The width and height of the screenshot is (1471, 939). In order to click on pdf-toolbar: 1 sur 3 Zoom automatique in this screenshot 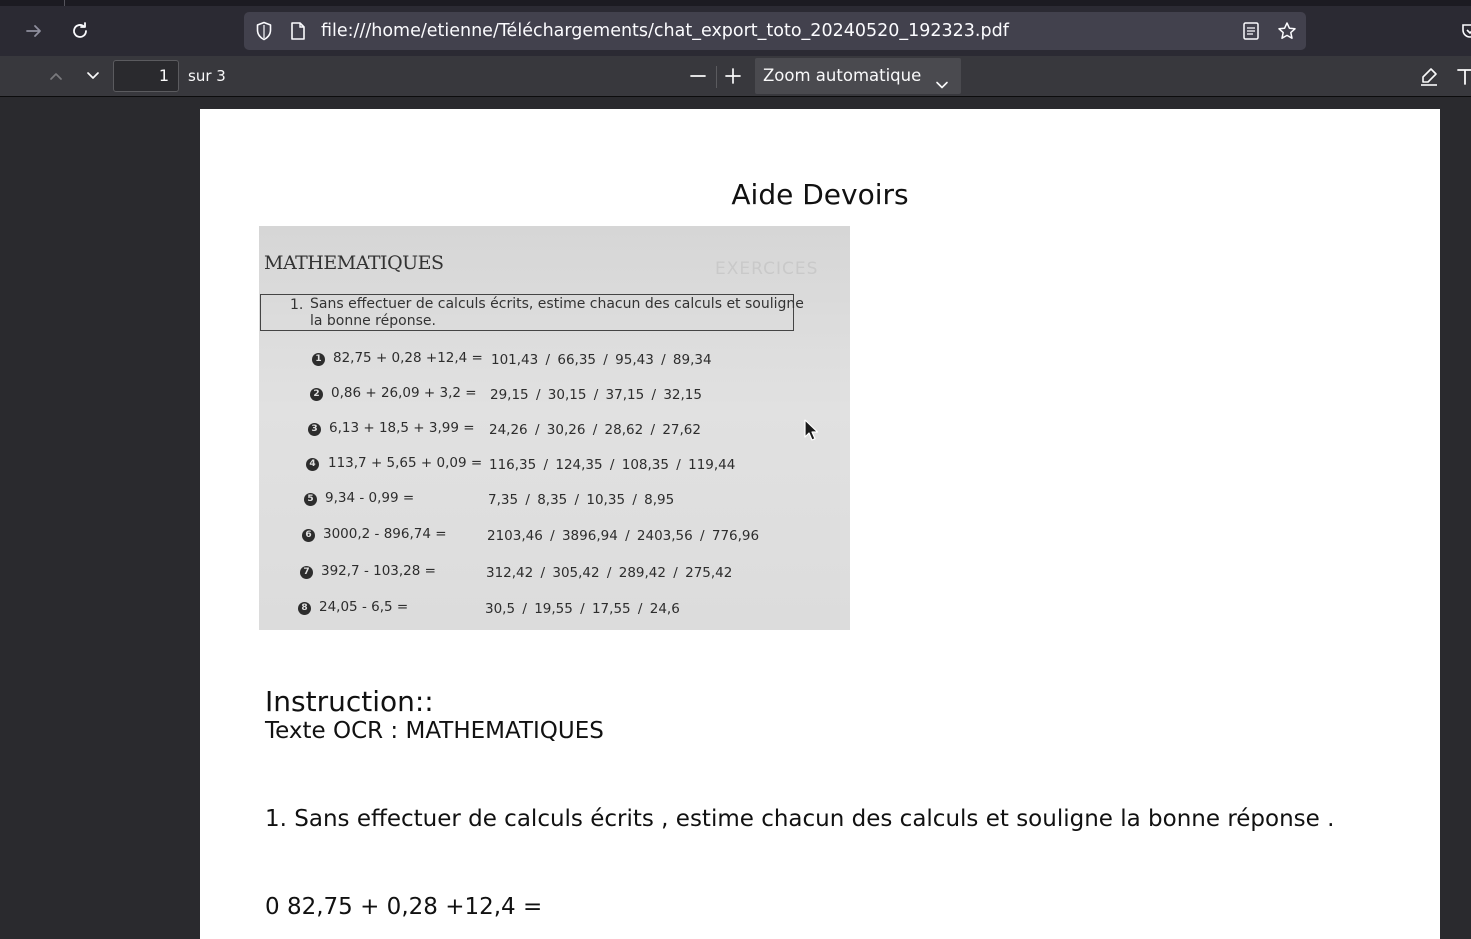, I will do `click(735, 76)`.